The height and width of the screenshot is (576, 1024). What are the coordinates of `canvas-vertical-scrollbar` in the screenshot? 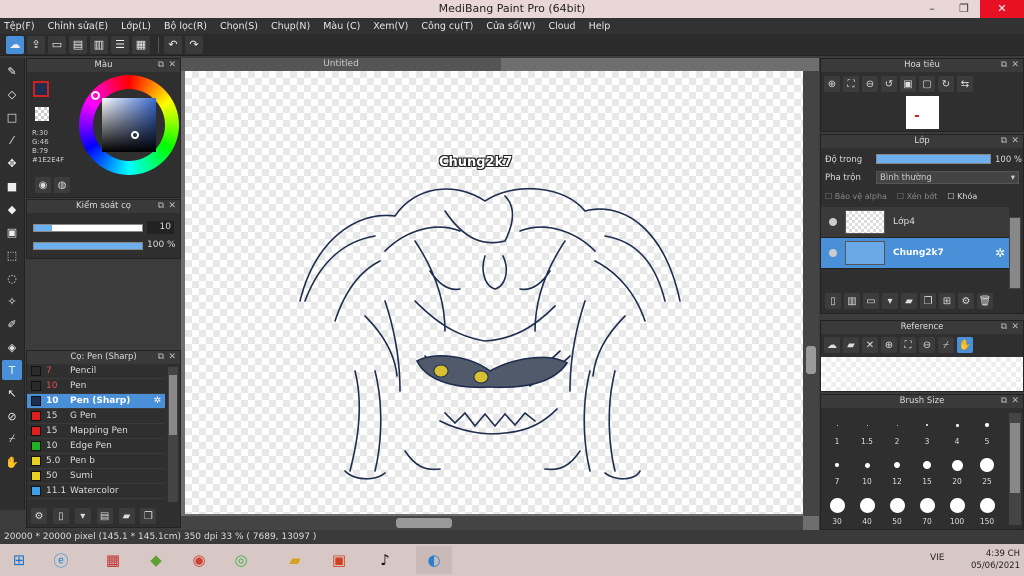 It's located at (811, 293).